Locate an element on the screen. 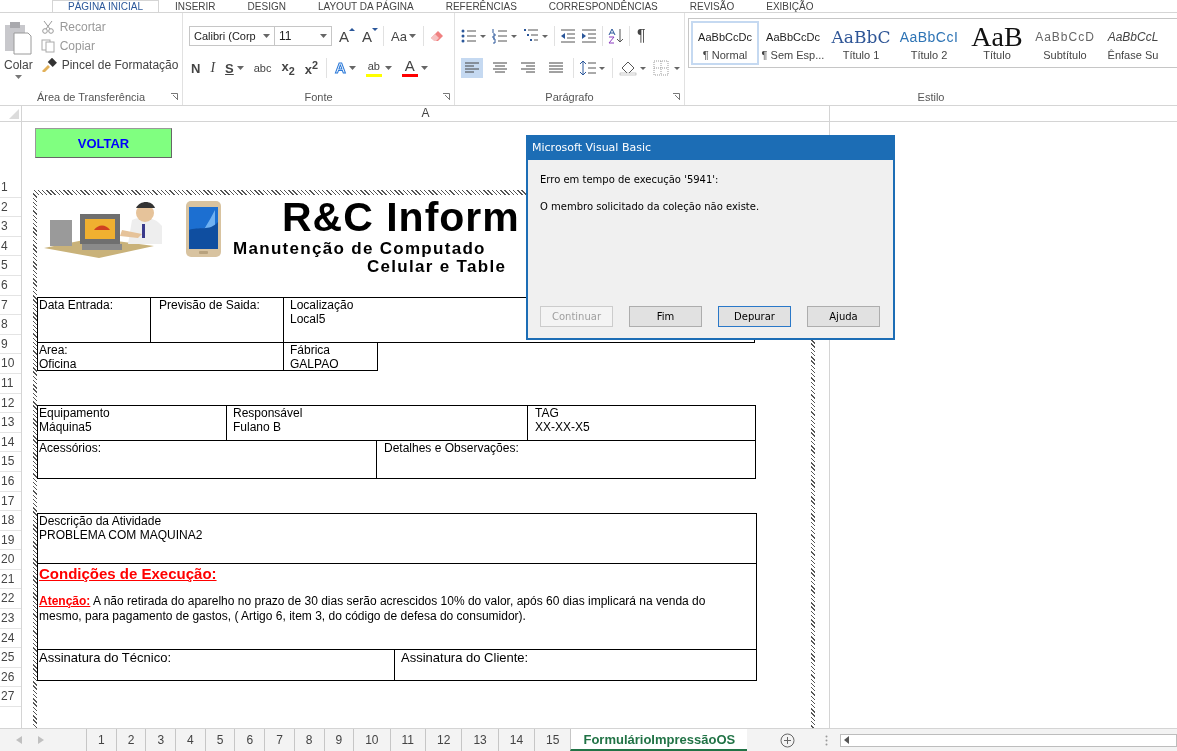  row-number: 20 is located at coordinates (10, 560).